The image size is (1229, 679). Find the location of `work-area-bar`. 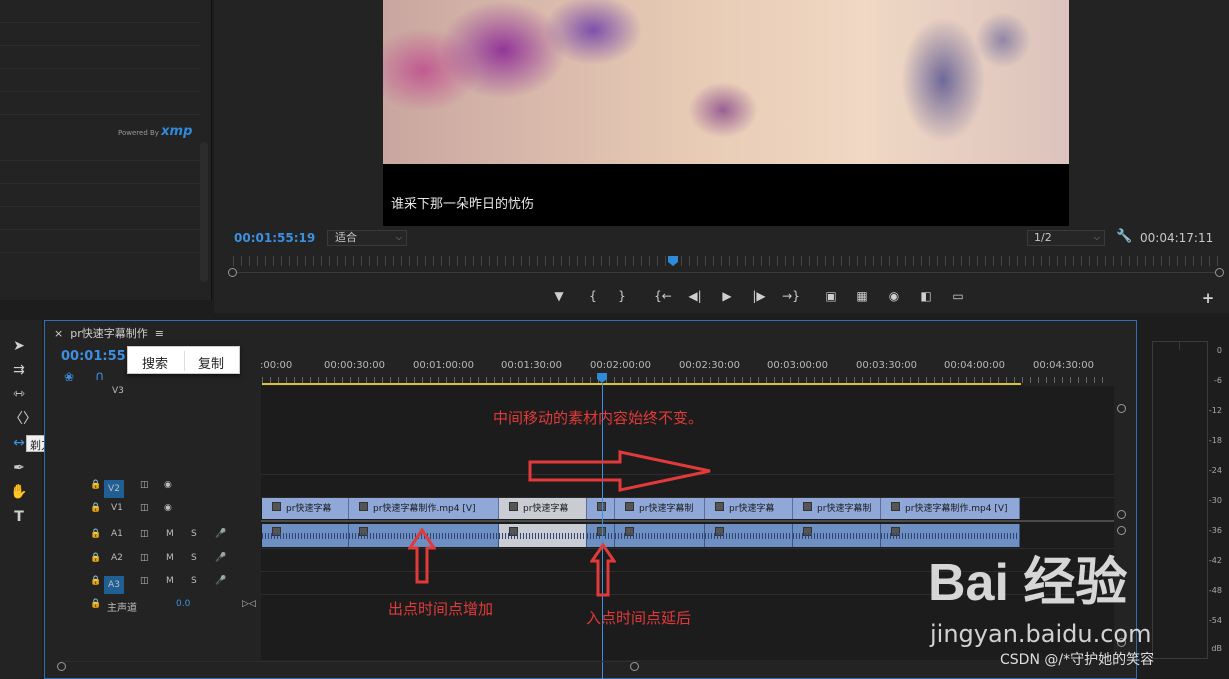

work-area-bar is located at coordinates (641, 384).